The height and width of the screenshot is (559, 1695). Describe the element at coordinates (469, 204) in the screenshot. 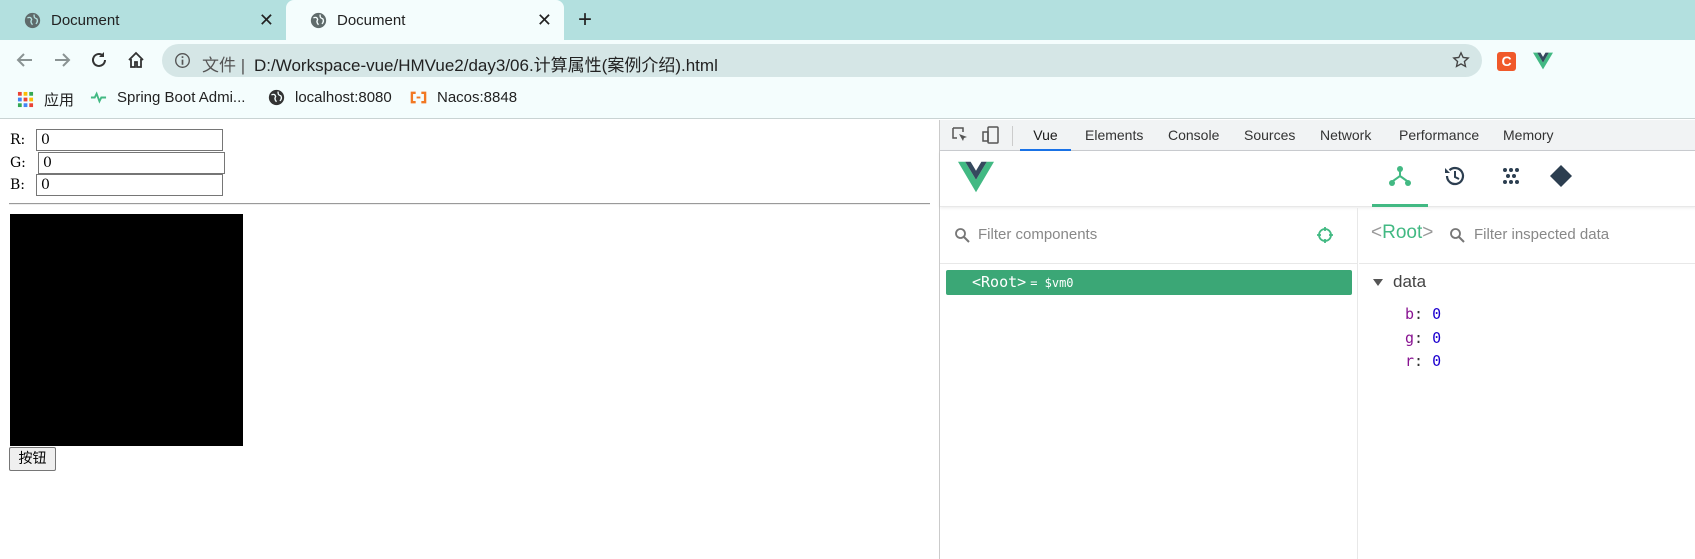

I see `divider` at that location.